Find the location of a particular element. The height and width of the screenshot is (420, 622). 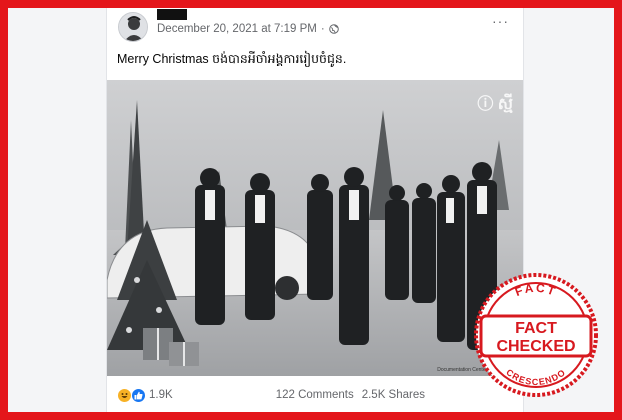

engagement-counts: 122 Comments 2.5K Shares is located at coordinates (350, 395).